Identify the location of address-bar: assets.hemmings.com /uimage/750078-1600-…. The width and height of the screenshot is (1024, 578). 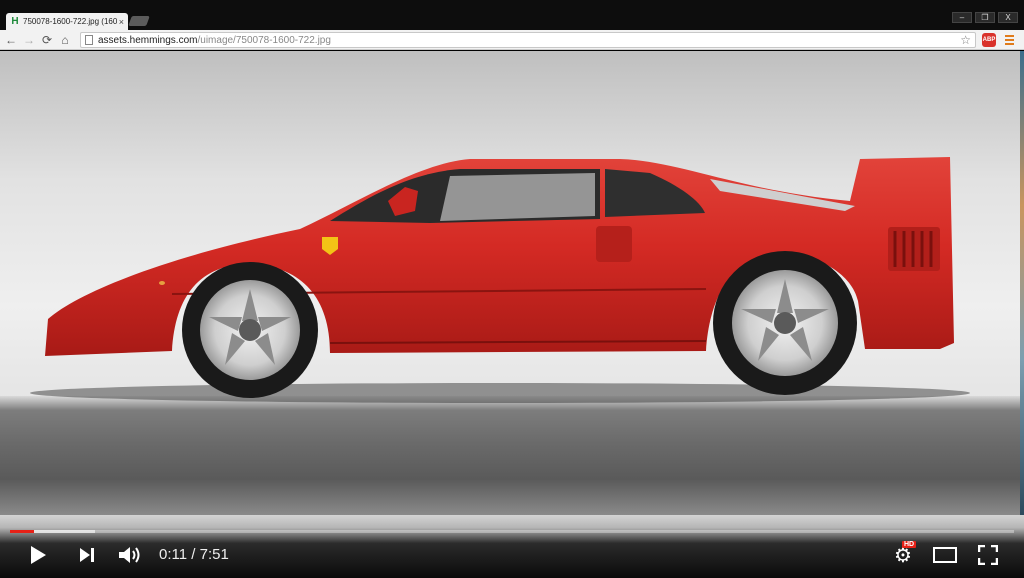
(528, 40).